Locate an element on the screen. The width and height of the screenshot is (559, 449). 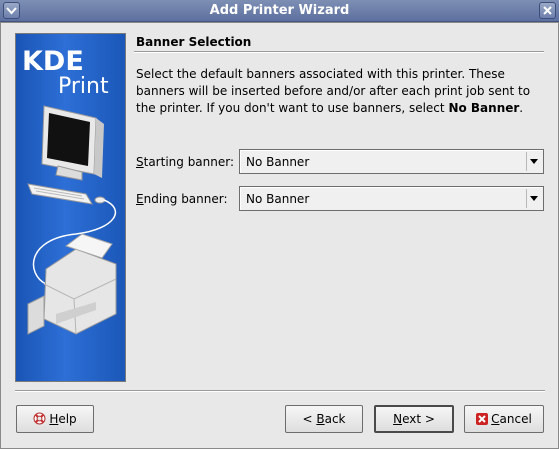
next-mnemonic: N is located at coordinates (398, 419).